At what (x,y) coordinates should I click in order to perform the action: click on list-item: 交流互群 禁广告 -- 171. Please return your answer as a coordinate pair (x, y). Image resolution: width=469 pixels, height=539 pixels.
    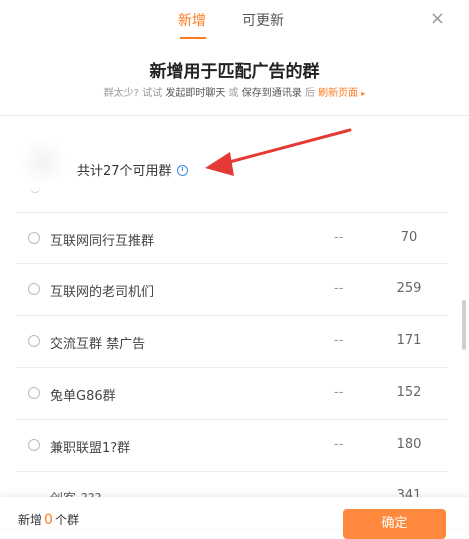
    Looking at the image, I should click on (232, 342).